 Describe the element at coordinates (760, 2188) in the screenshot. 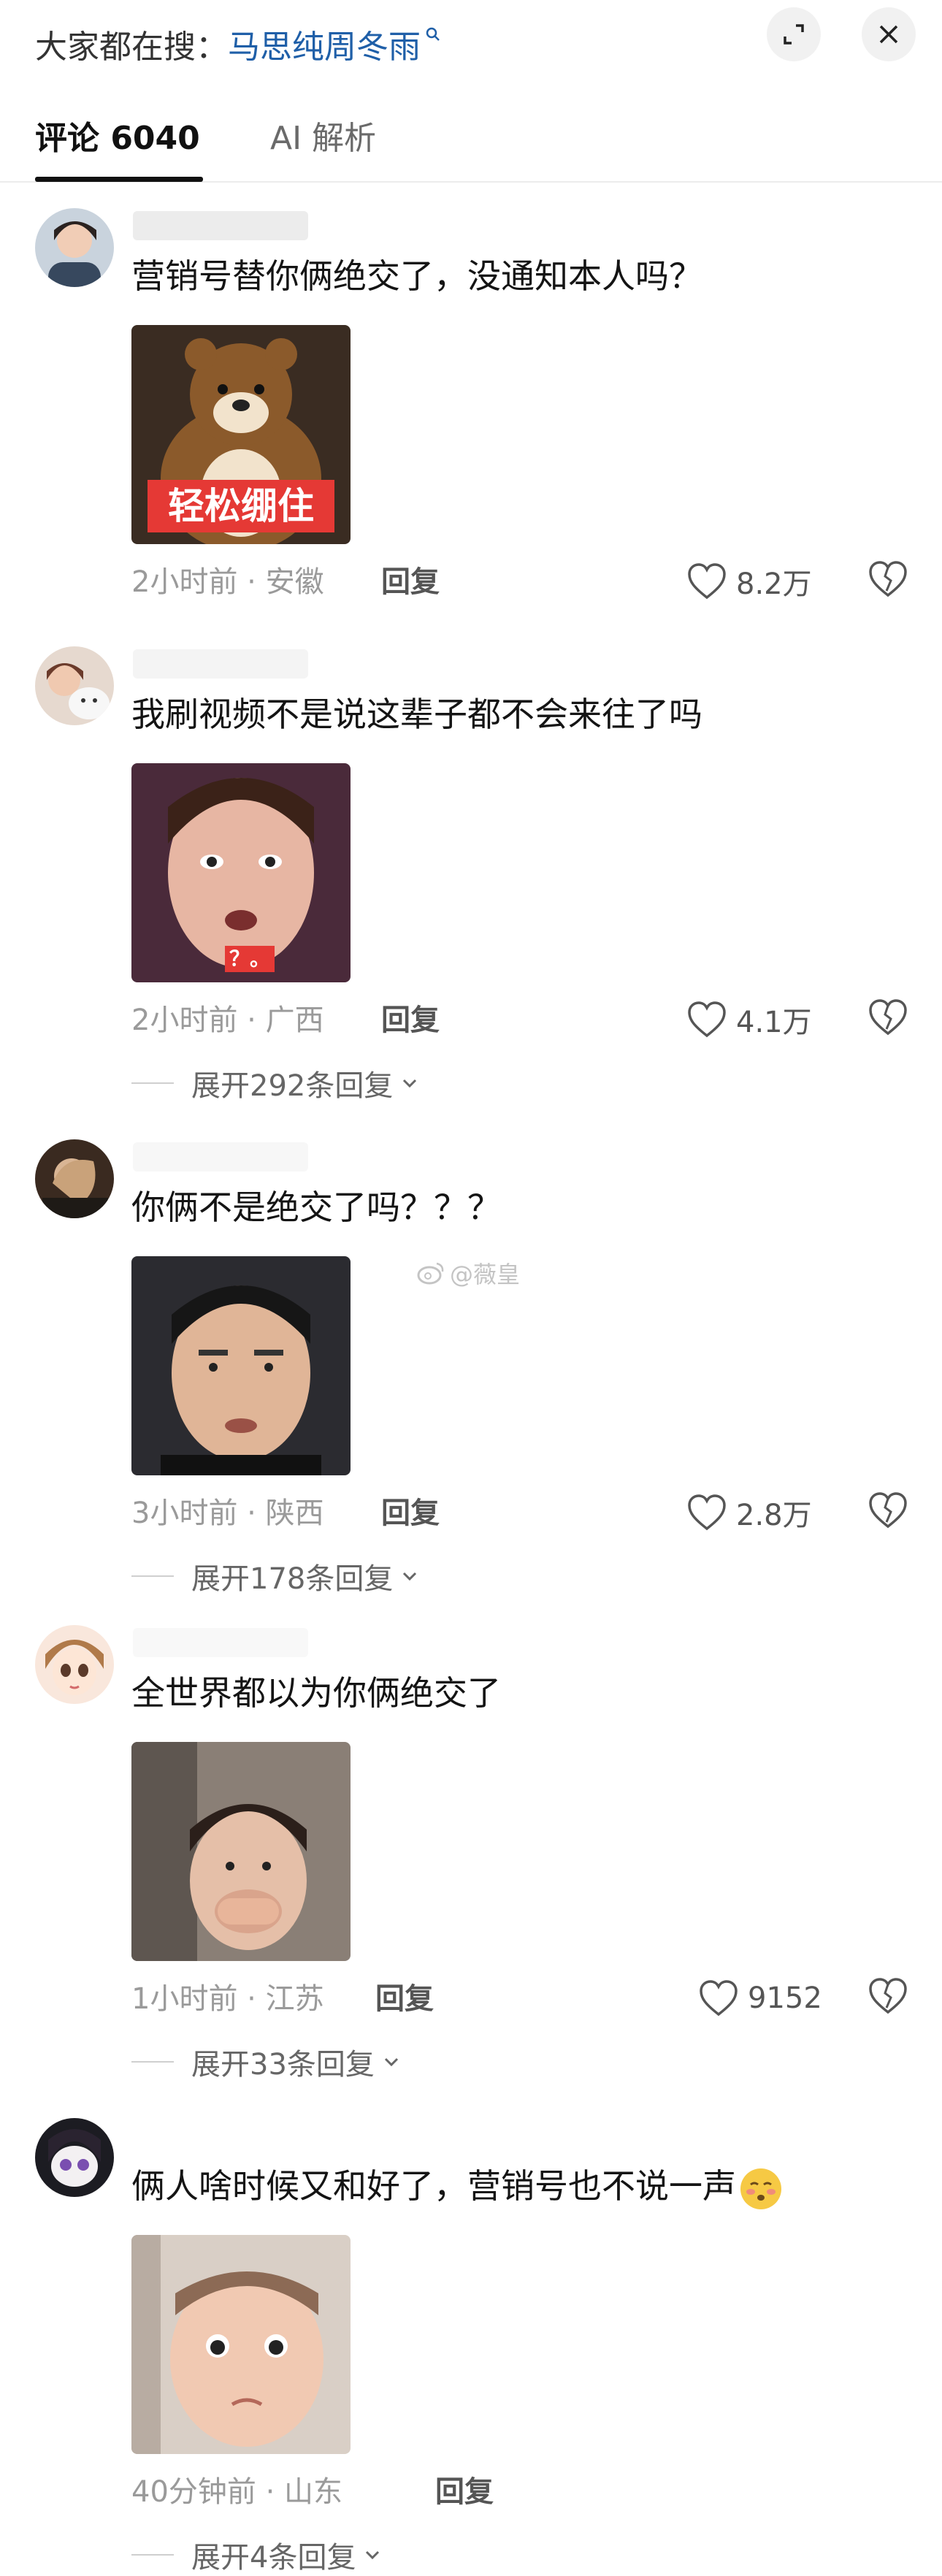

I see `shy-face-emoji-icon` at that location.